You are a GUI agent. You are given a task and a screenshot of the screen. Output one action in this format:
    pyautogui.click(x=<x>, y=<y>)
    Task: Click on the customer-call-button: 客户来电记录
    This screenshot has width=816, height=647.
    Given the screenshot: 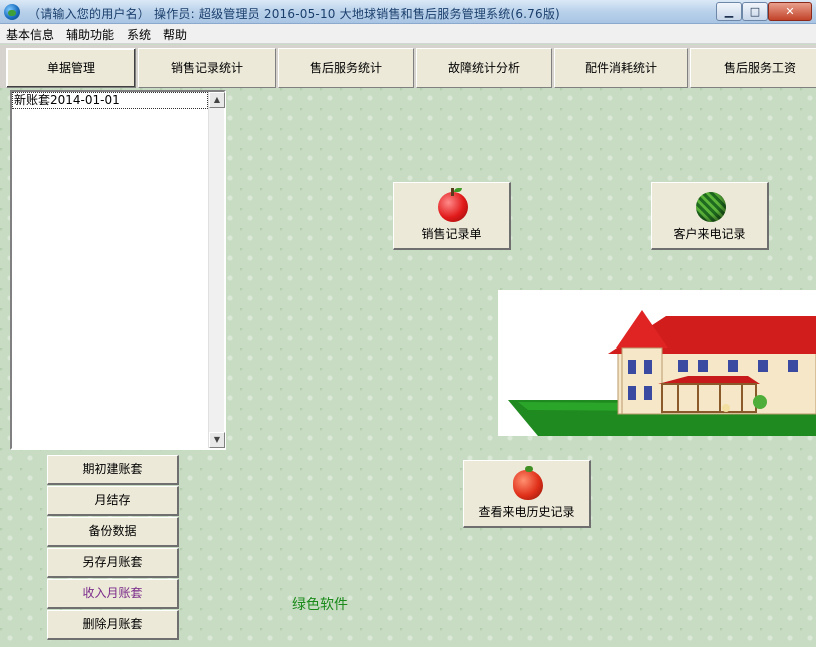 What is the action you would take?
    pyautogui.click(x=710, y=216)
    